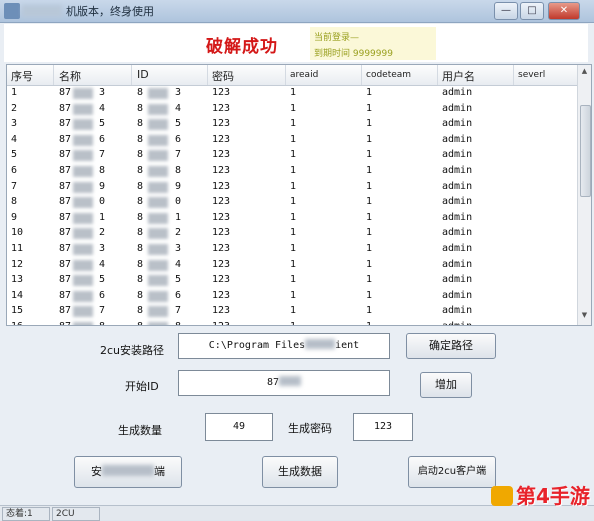 Image resolution: width=594 pixels, height=521 pixels. What do you see at coordinates (292, 93) in the screenshot?
I see `table-row: 1 87 3 8 3 123 1 1 admin` at bounding box center [292, 93].